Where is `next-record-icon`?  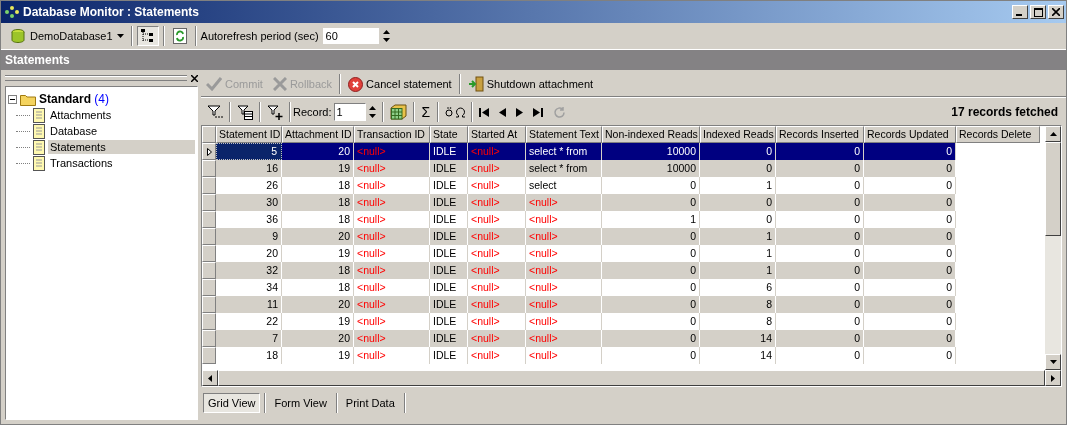 next-record-icon is located at coordinates (520, 112).